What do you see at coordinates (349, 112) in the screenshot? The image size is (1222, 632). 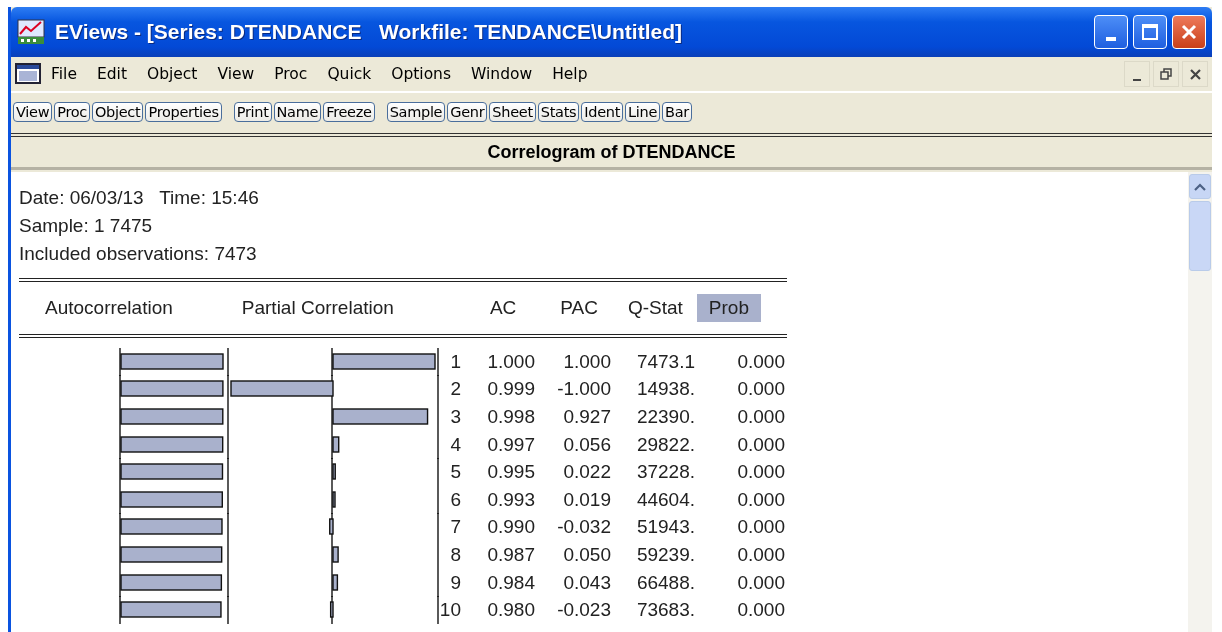 I see `toolbar-button: Freeze` at bounding box center [349, 112].